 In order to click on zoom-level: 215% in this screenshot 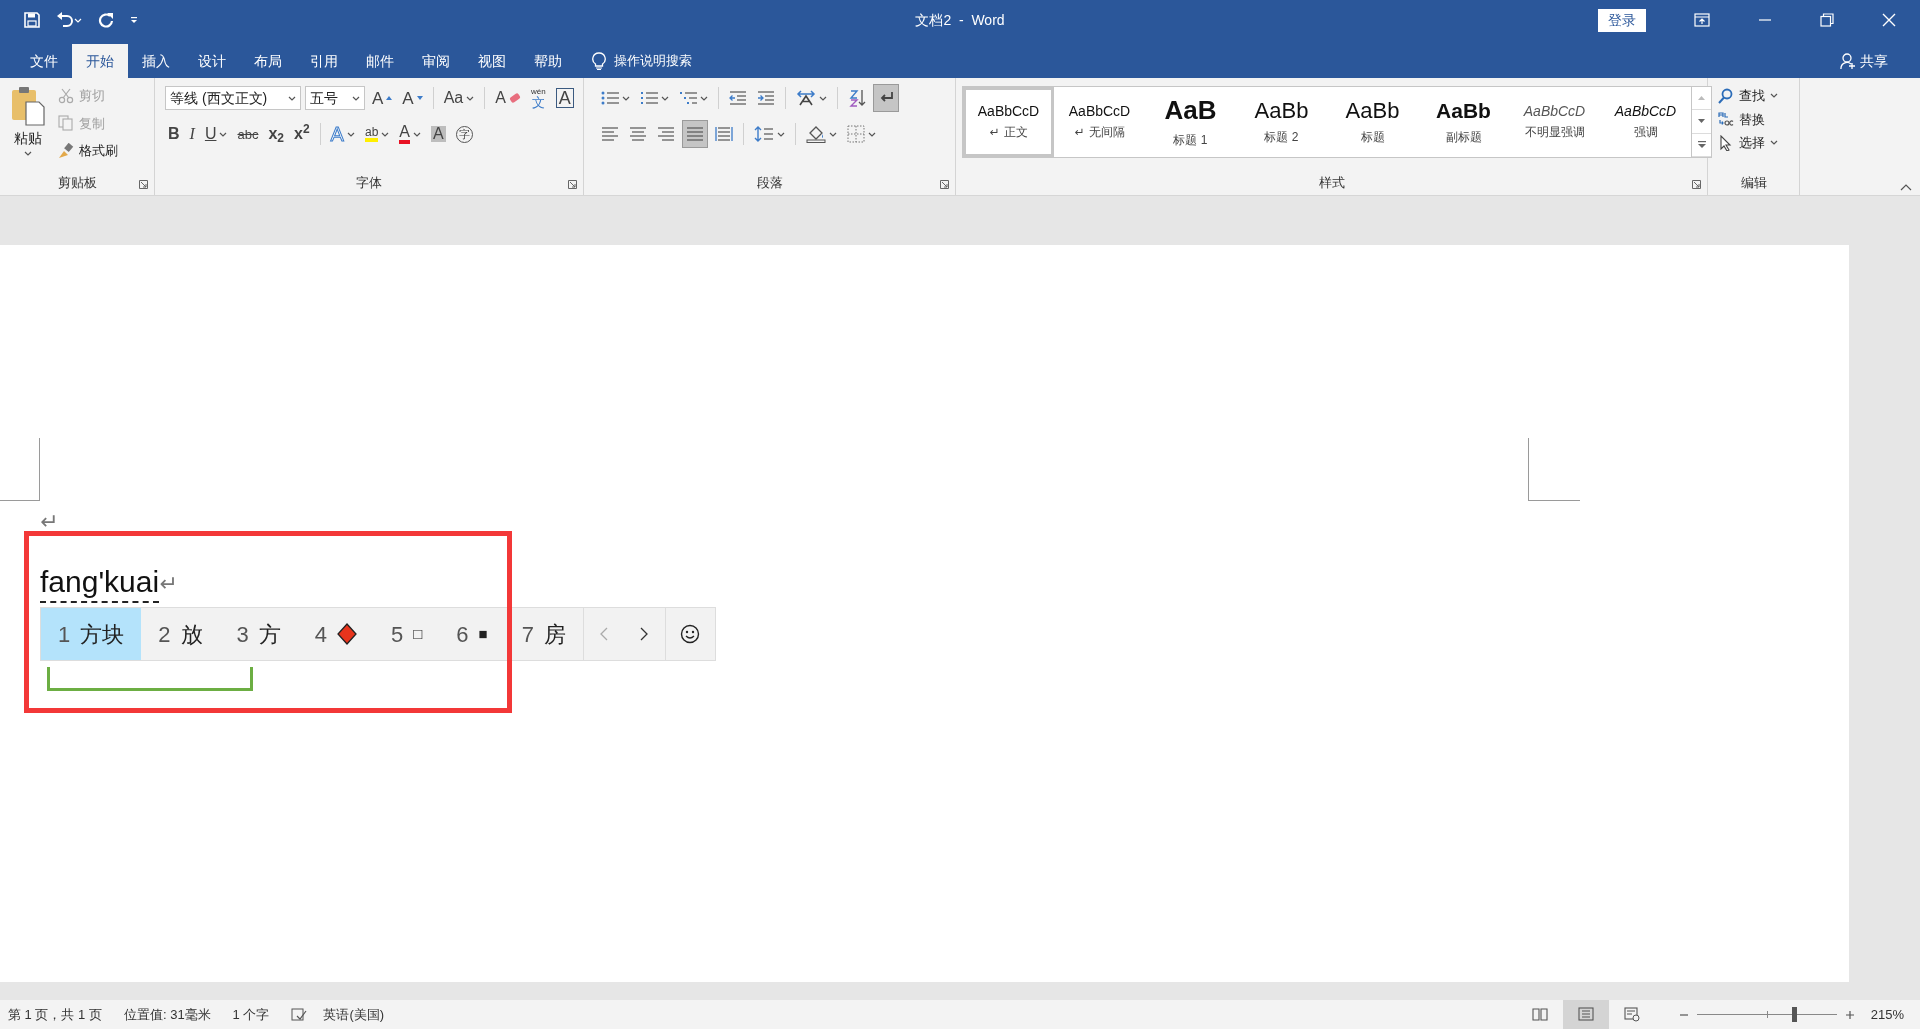, I will do `click(1887, 1014)`.